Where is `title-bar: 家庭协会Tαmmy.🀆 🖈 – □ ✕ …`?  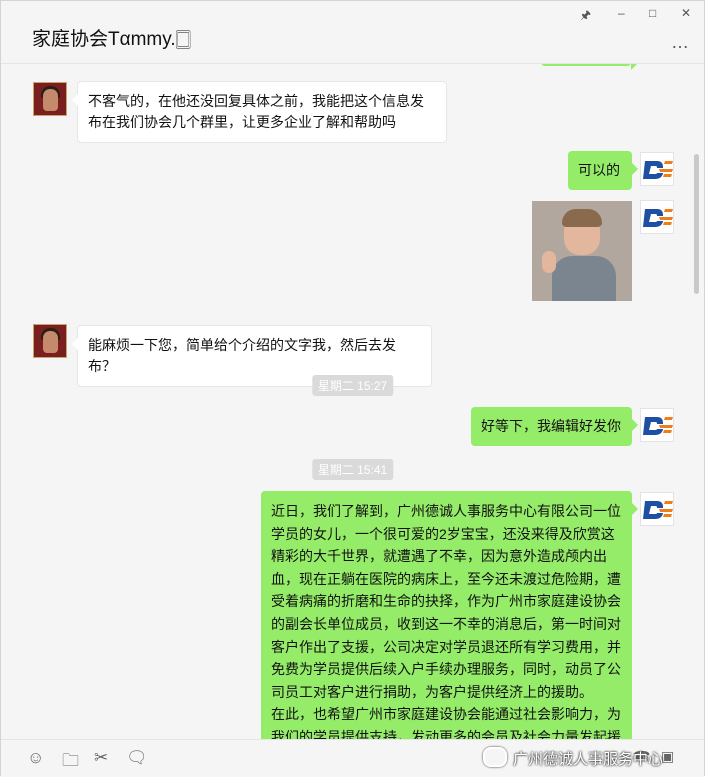 title-bar: 家庭协会Tαmmy.🀆 🖈 – □ ✕ … is located at coordinates (352, 32).